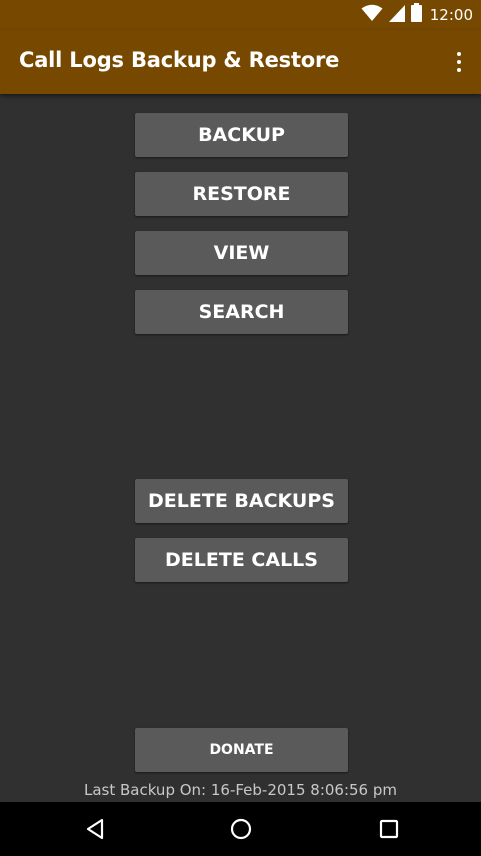 This screenshot has width=481, height=856. I want to click on more-vert-icon, so click(459, 62).